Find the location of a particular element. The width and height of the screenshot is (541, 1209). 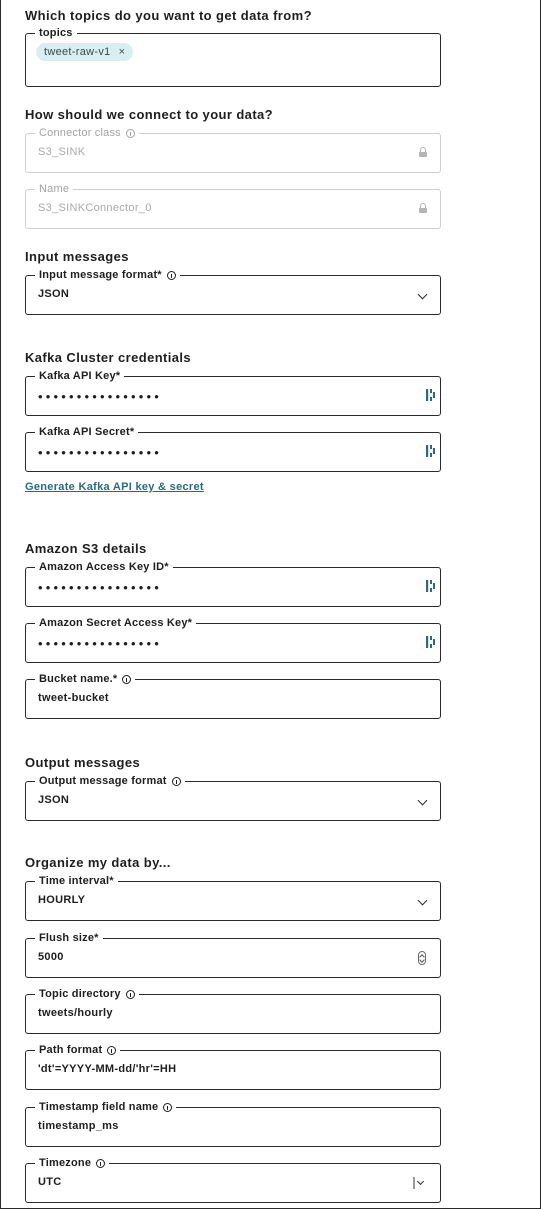

timestamp-field-label: Timestamp field name is located at coordinates (106, 1107).